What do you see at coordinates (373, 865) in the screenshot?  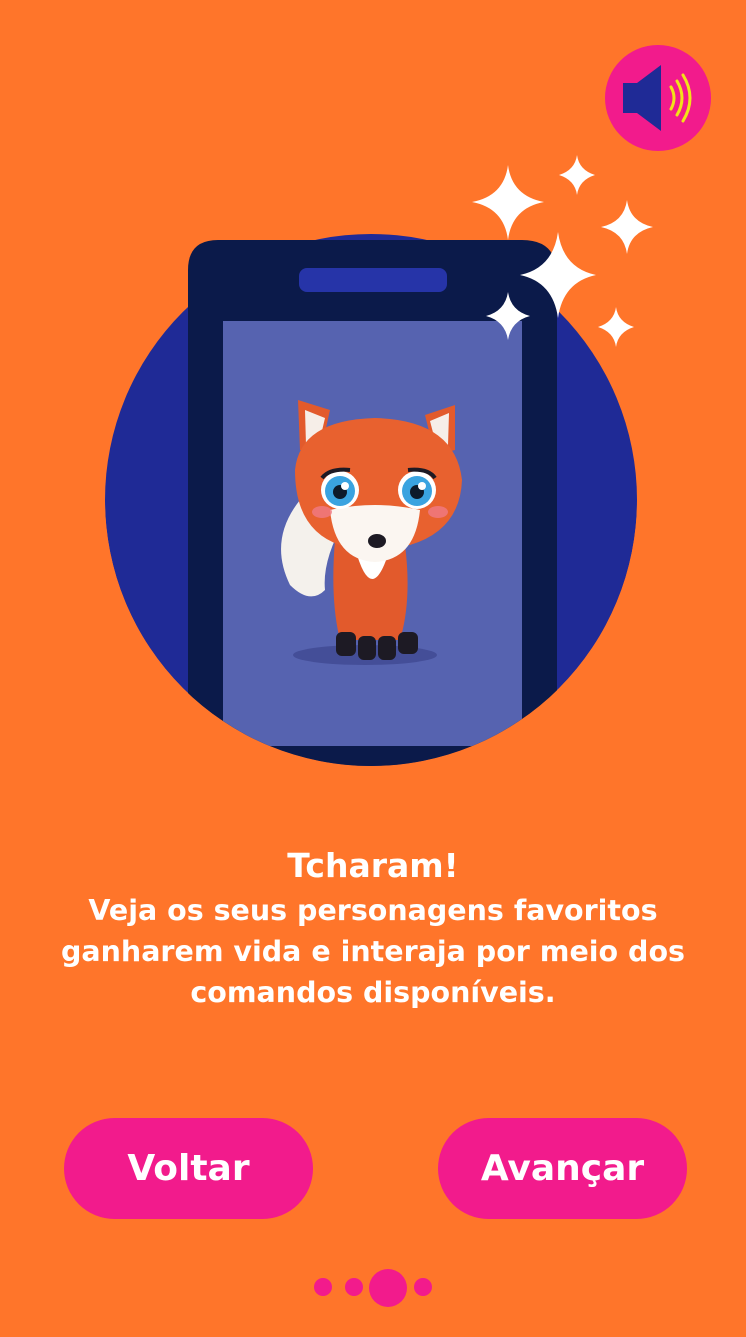 I see `page-title: Tcharam!` at bounding box center [373, 865].